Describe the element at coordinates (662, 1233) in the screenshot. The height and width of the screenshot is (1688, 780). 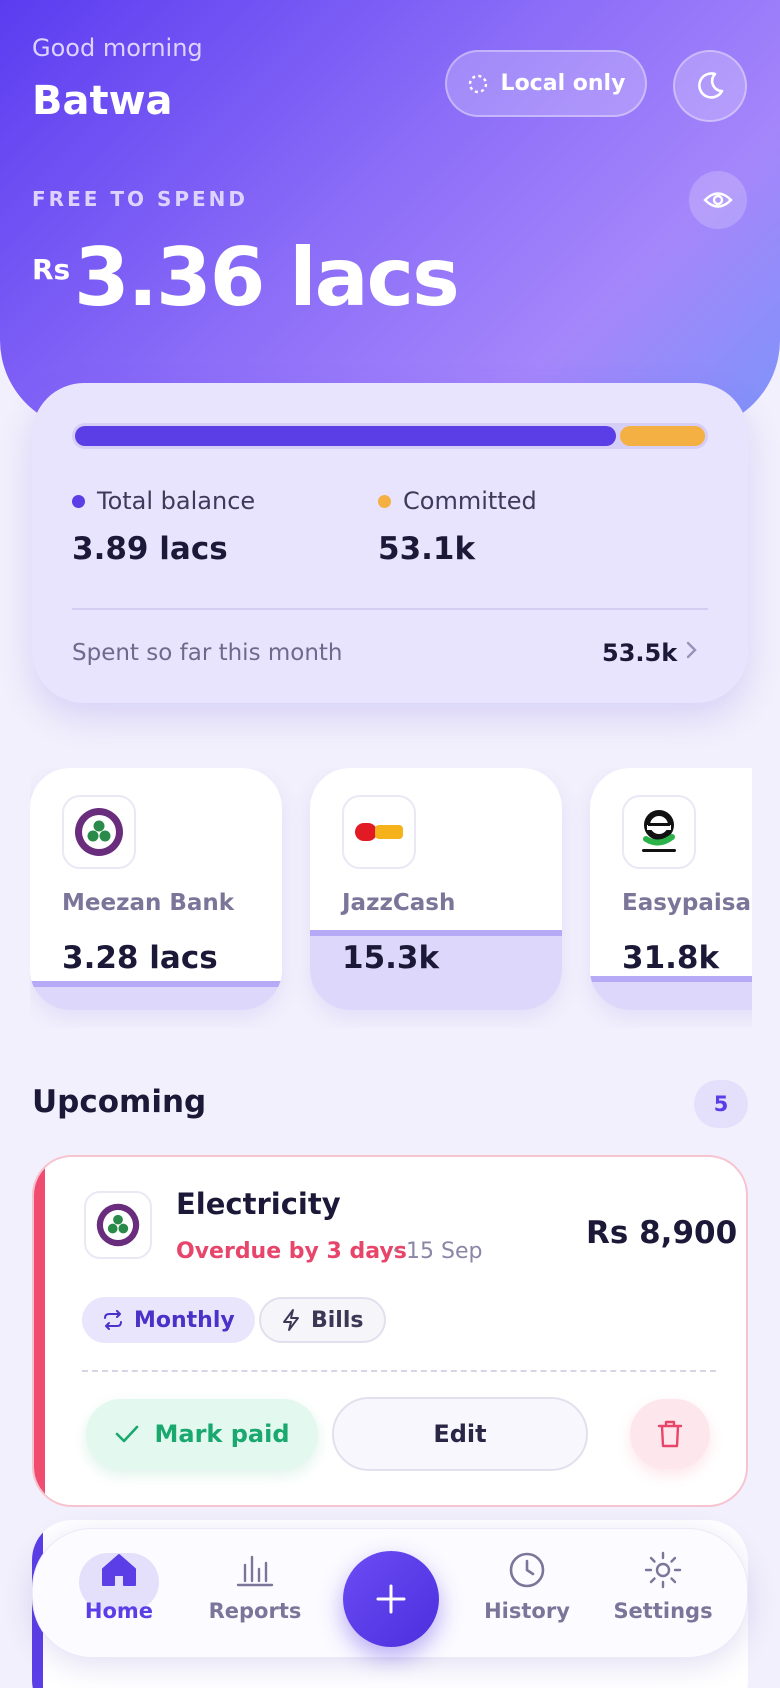
I see `bill-amount: Rs 8,900` at that location.